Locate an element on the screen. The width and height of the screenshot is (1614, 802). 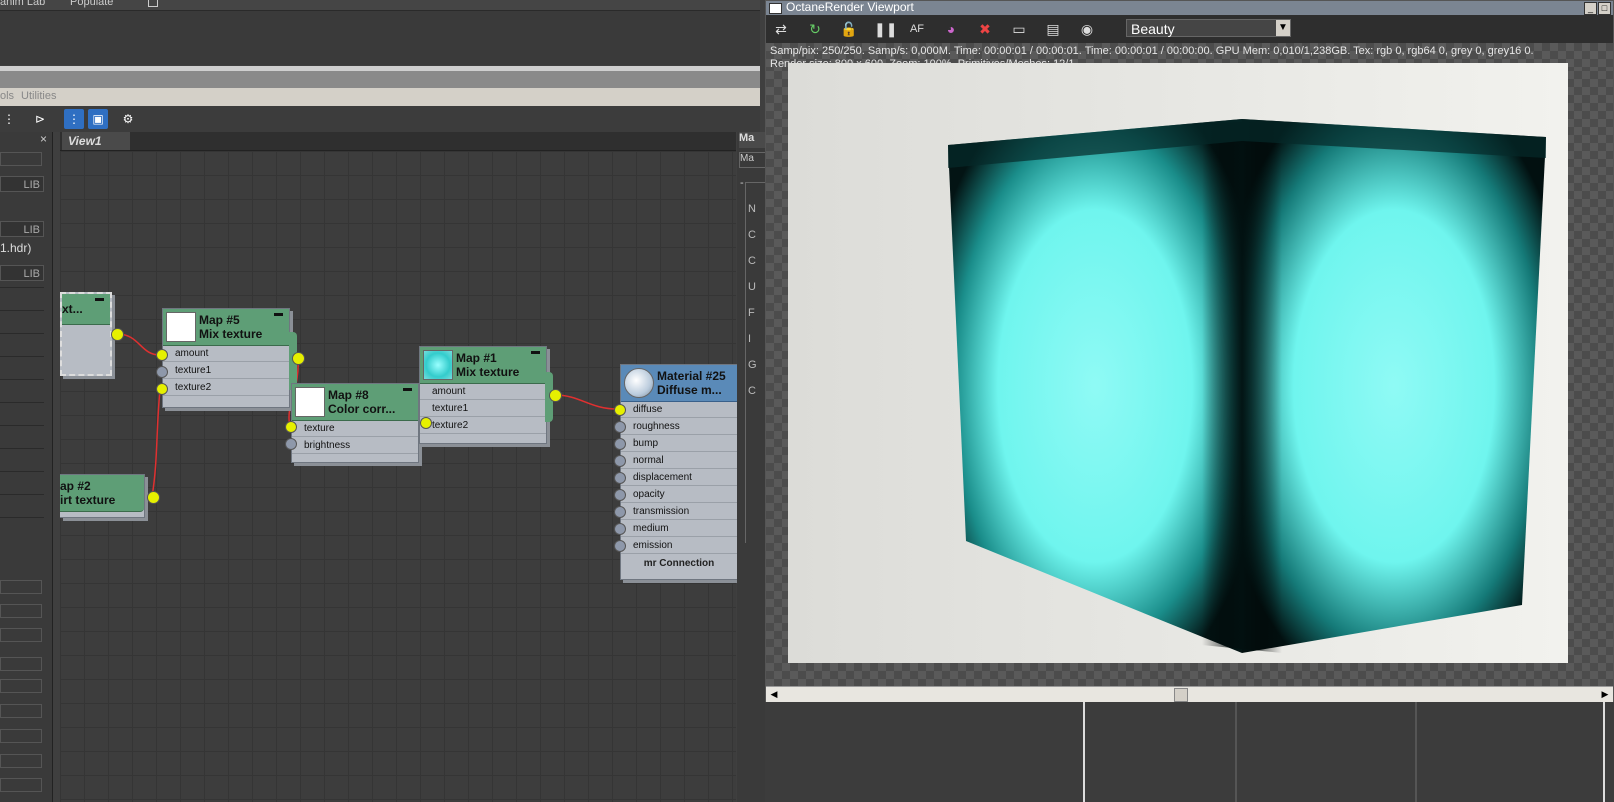
slot-emission: emission is located at coordinates (679, 546).